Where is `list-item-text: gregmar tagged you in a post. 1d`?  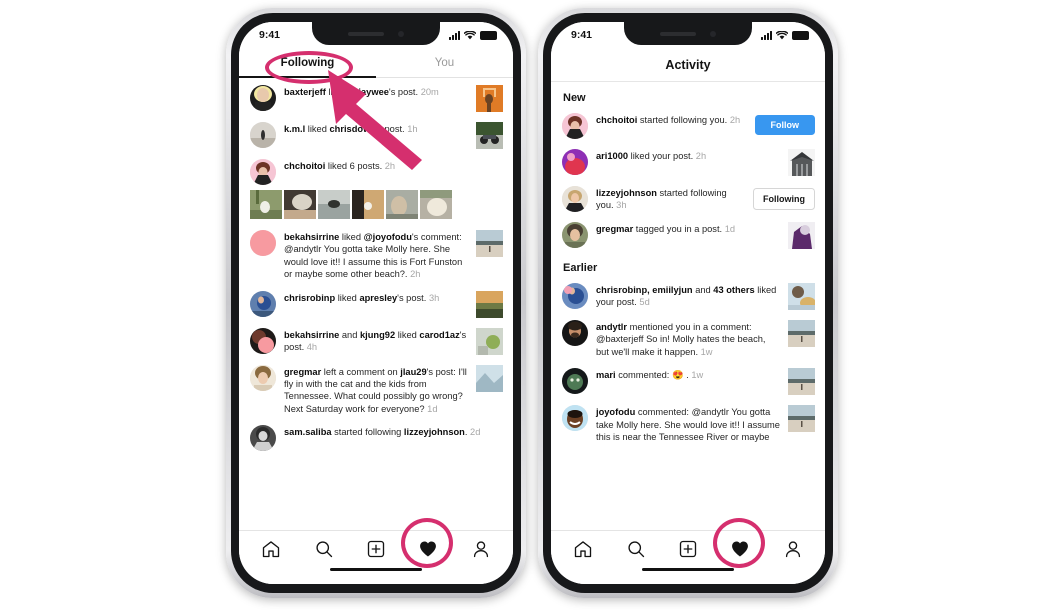 list-item-text: gregmar tagged you in a post. 1d is located at coordinates (688, 228).